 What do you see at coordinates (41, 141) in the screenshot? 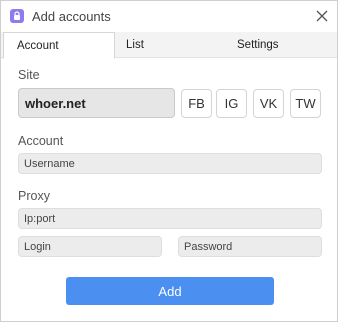
I see `account-label: Account` at bounding box center [41, 141].